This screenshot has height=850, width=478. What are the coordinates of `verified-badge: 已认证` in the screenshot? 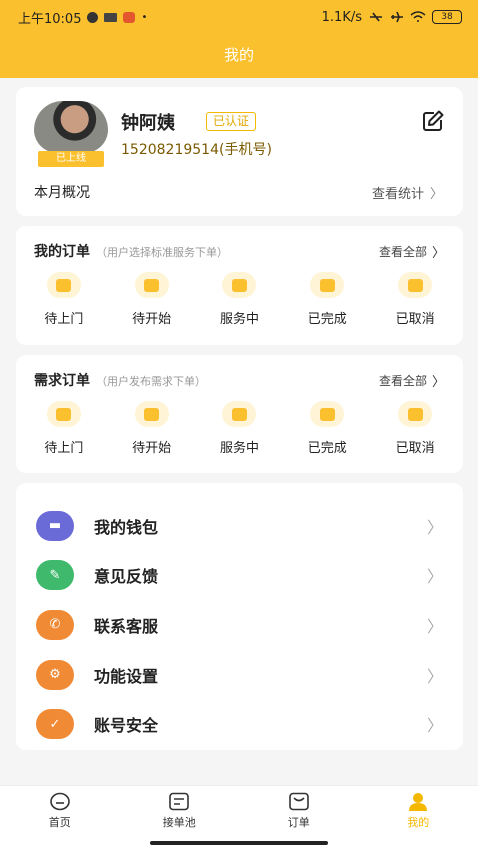 It's located at (231, 121).